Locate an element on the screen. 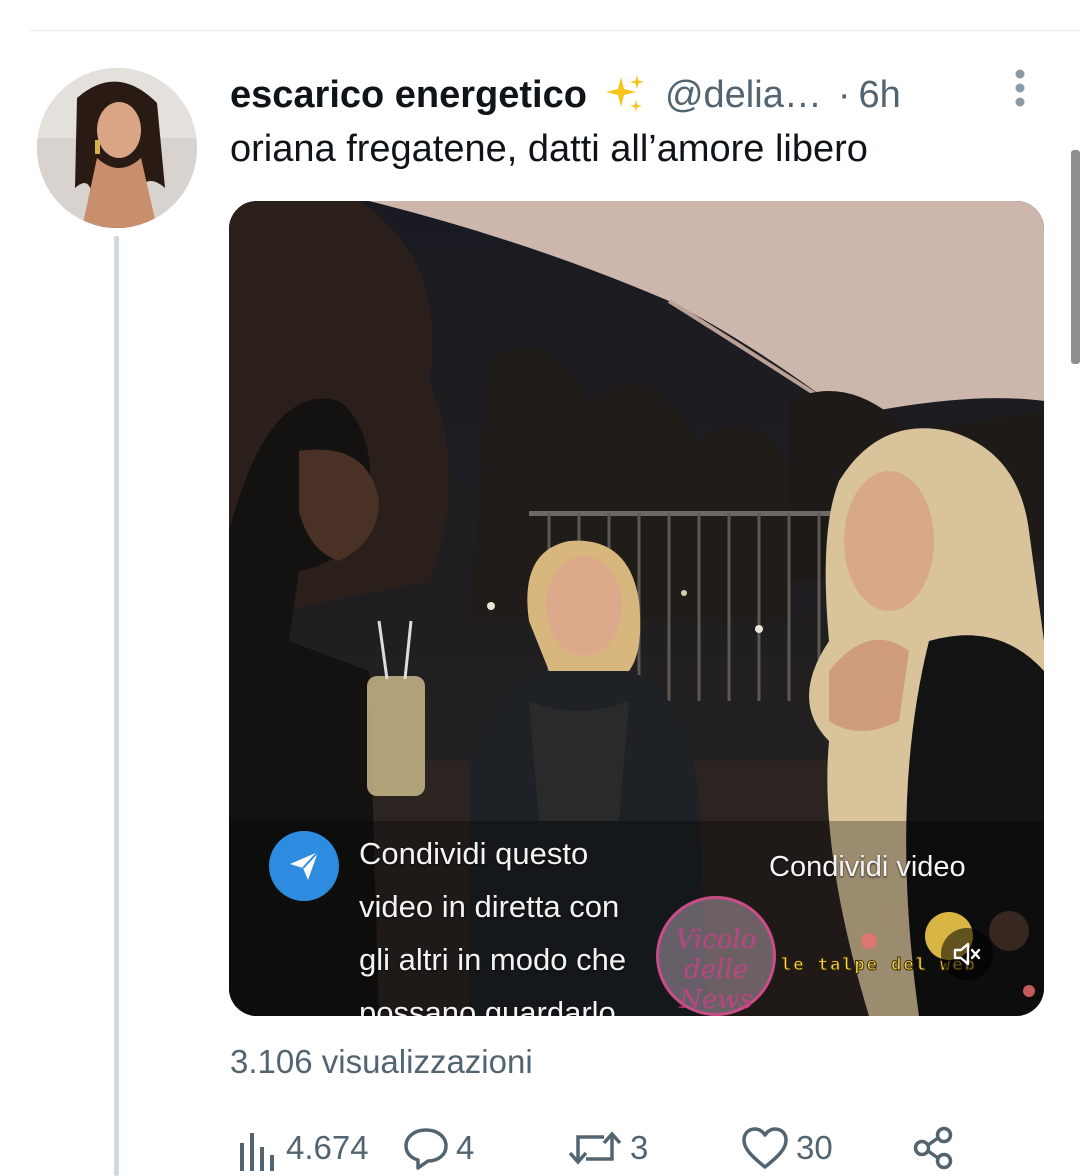 This screenshot has height=1176, width=1080. mute-button is located at coordinates (967, 954).